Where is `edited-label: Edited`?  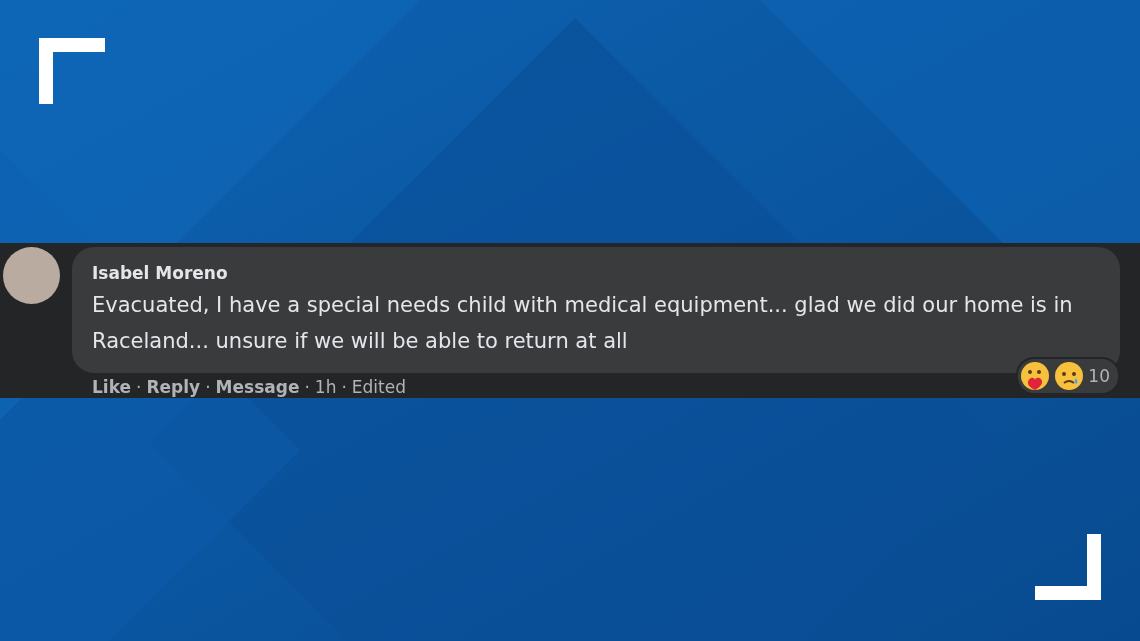
edited-label: Edited is located at coordinates (378, 387).